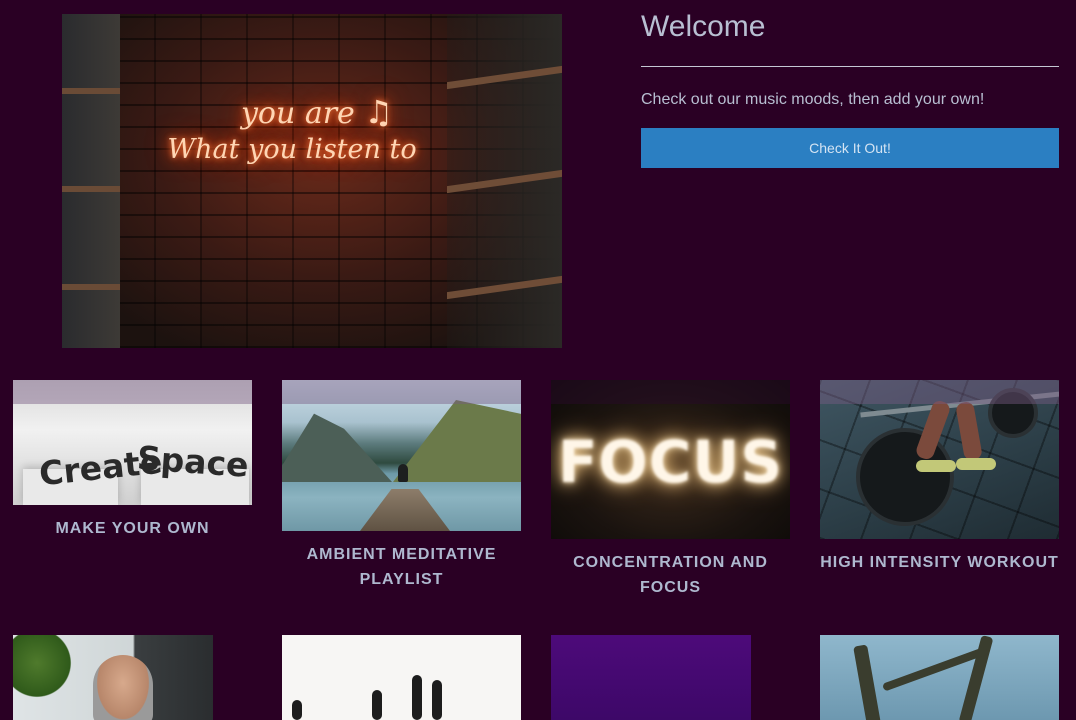  What do you see at coordinates (132, 442) in the screenshot?
I see `create-space-image: Create Space` at bounding box center [132, 442].